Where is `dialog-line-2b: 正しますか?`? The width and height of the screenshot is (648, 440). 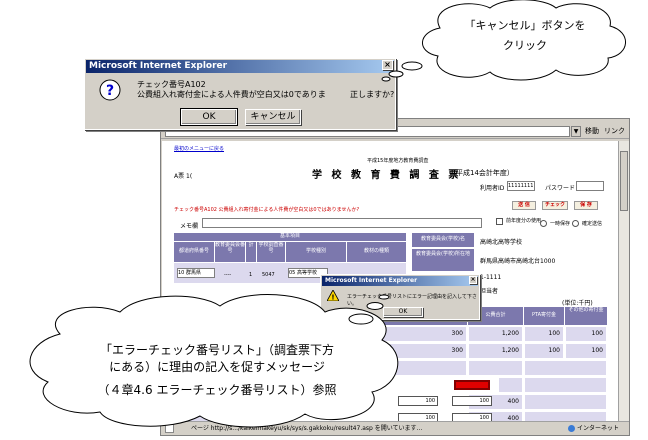 dialog-line-2b: 正しますか? is located at coordinates (372, 94).